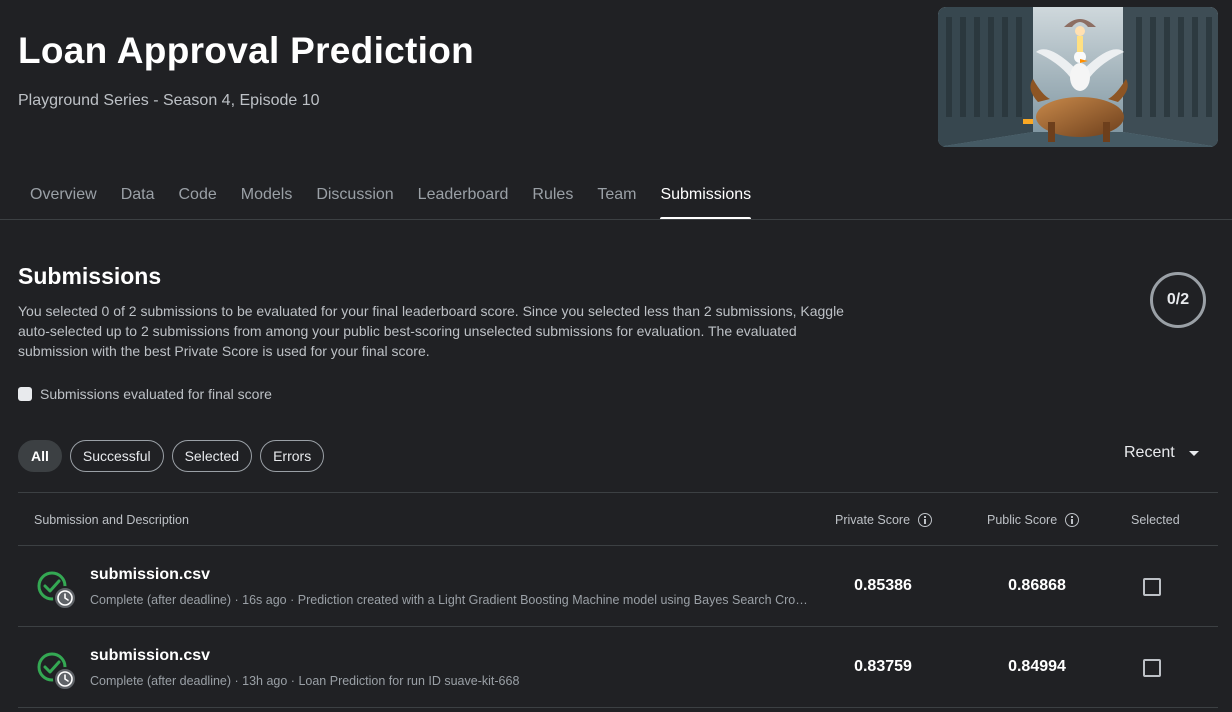  Describe the element at coordinates (169, 100) in the screenshot. I see `page-subtitle: Playground Series - Season 4, Episode 10` at that location.